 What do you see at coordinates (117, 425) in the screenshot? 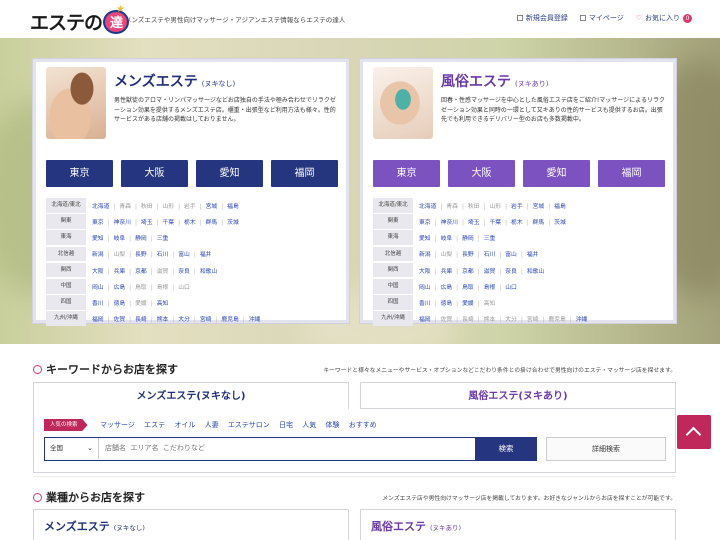
I see `popular-word-link: マッサージ` at bounding box center [117, 425].